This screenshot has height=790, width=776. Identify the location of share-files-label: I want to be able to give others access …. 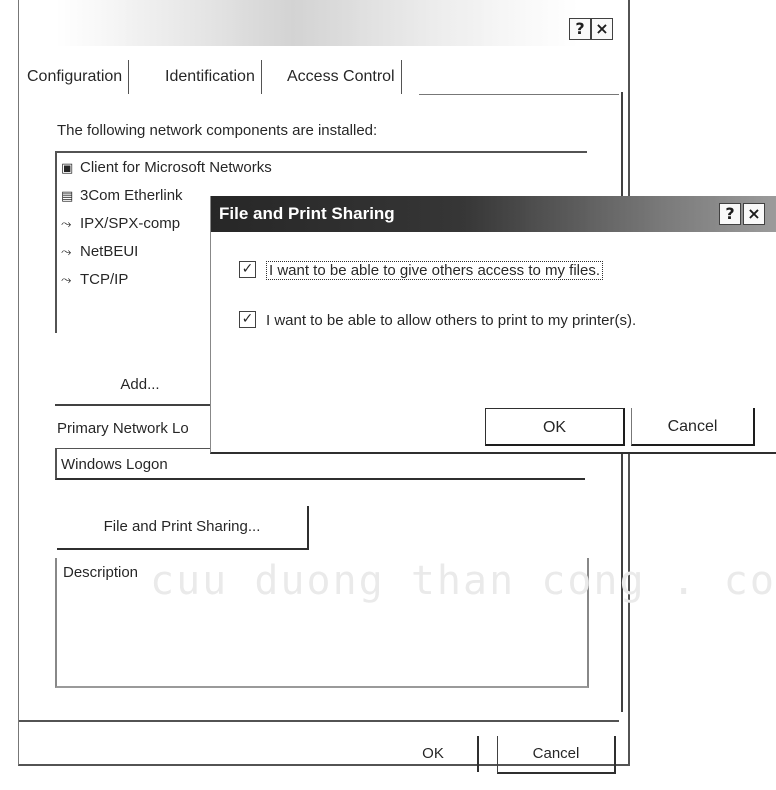
(434, 270).